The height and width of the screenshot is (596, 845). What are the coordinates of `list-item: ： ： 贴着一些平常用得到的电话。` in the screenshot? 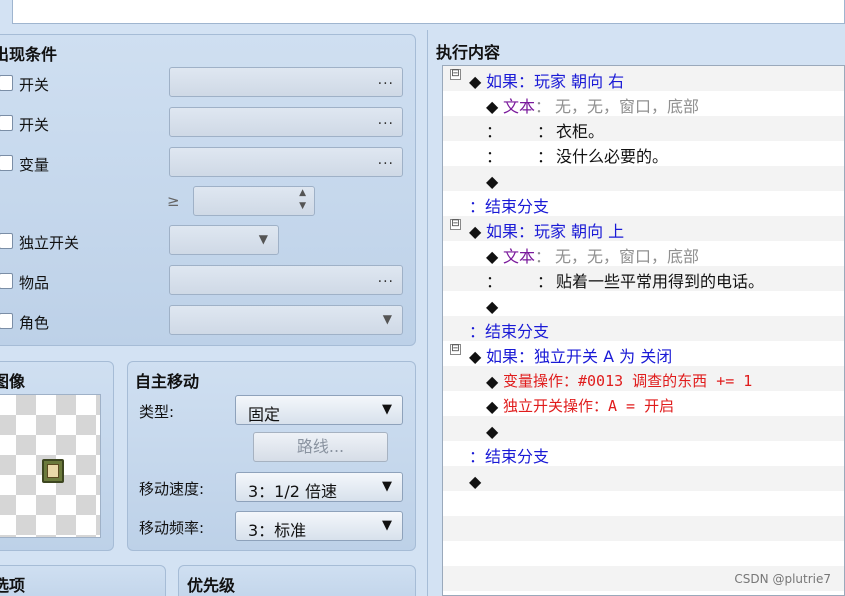 It's located at (644, 281).